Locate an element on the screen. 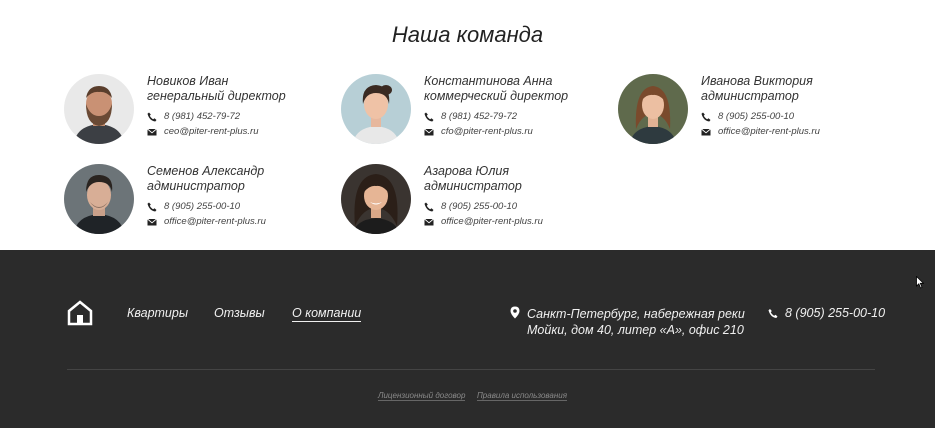 This screenshot has height=428, width=935. license-agreement-link: Лицензионный договор is located at coordinates (422, 396).